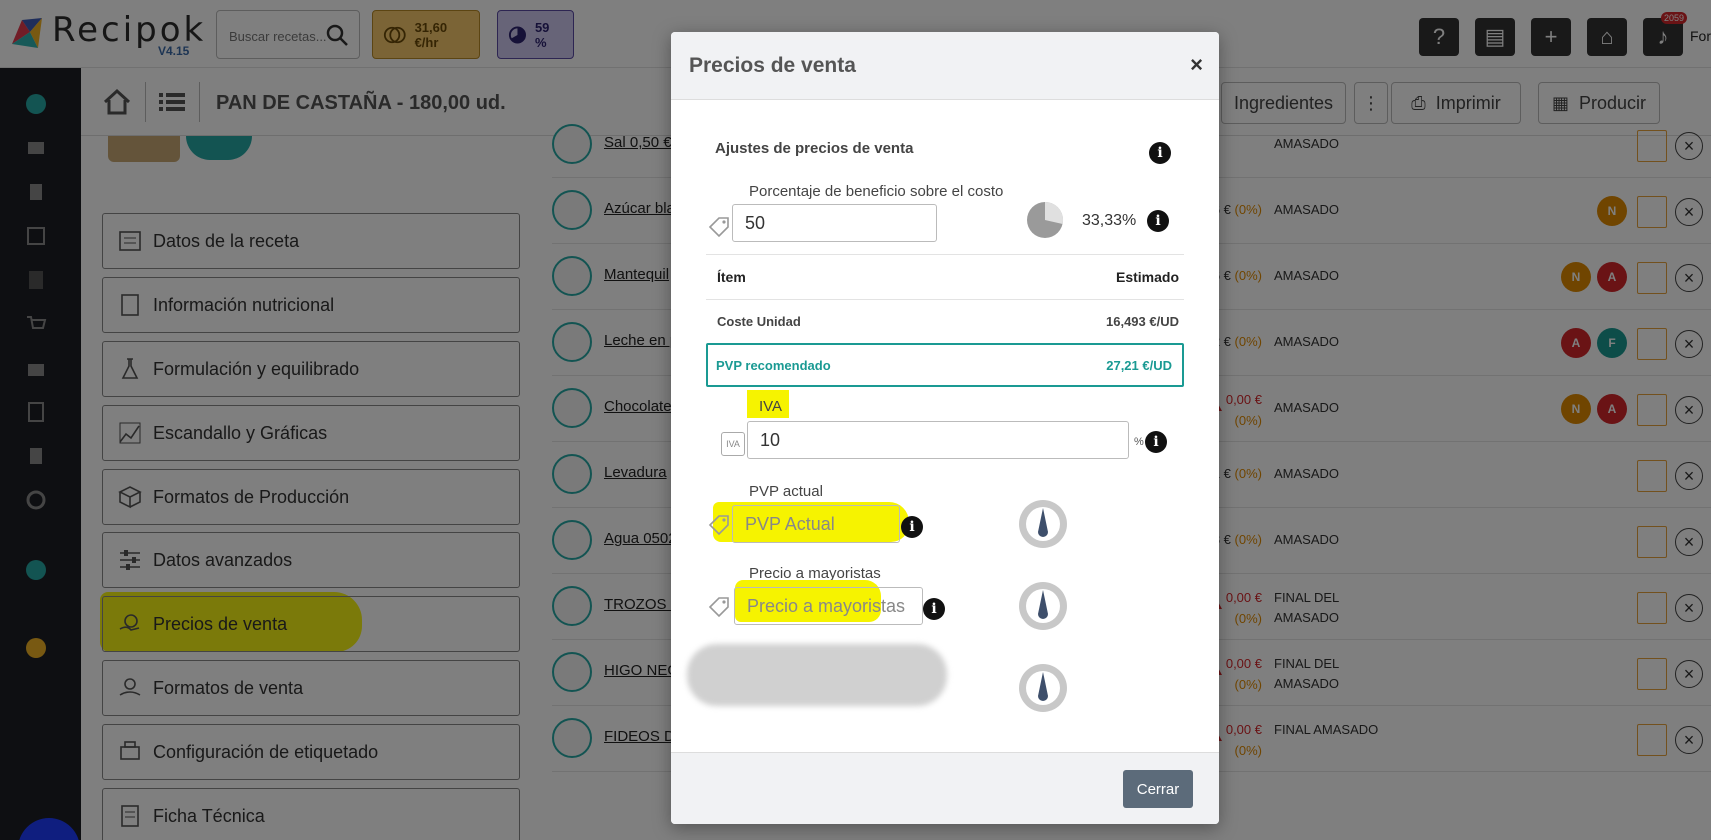  I want to click on modal-title: Precios de venta, so click(772, 65).